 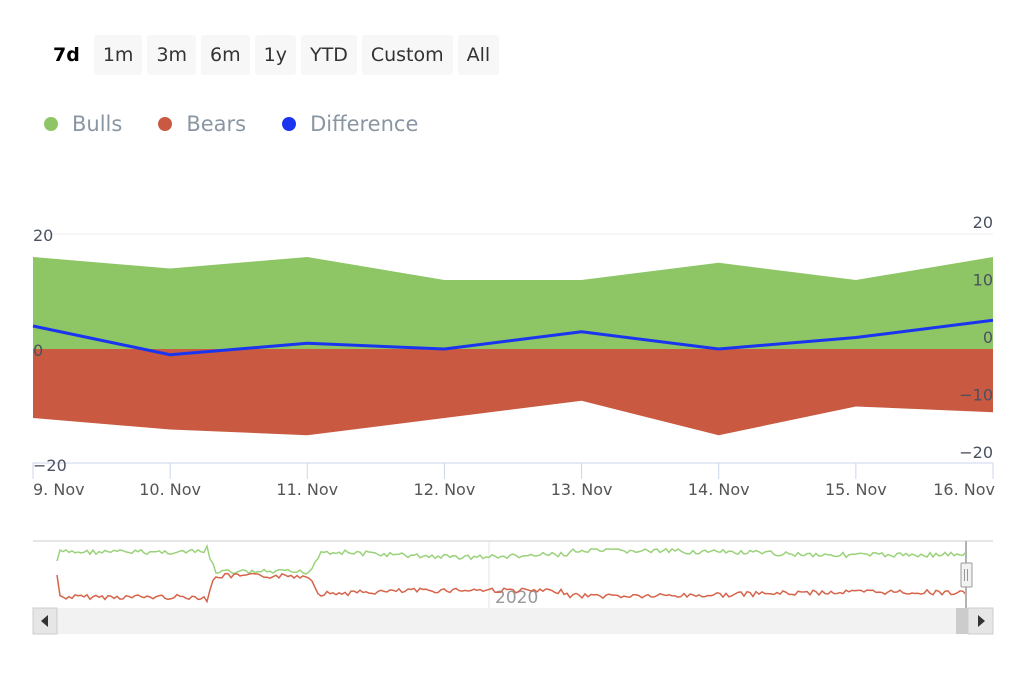 What do you see at coordinates (513, 303) in the screenshot?
I see `bulls-area` at bounding box center [513, 303].